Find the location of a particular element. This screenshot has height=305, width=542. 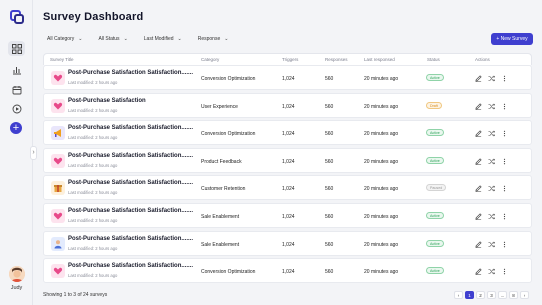

plus-icon: + is located at coordinates (16, 128).